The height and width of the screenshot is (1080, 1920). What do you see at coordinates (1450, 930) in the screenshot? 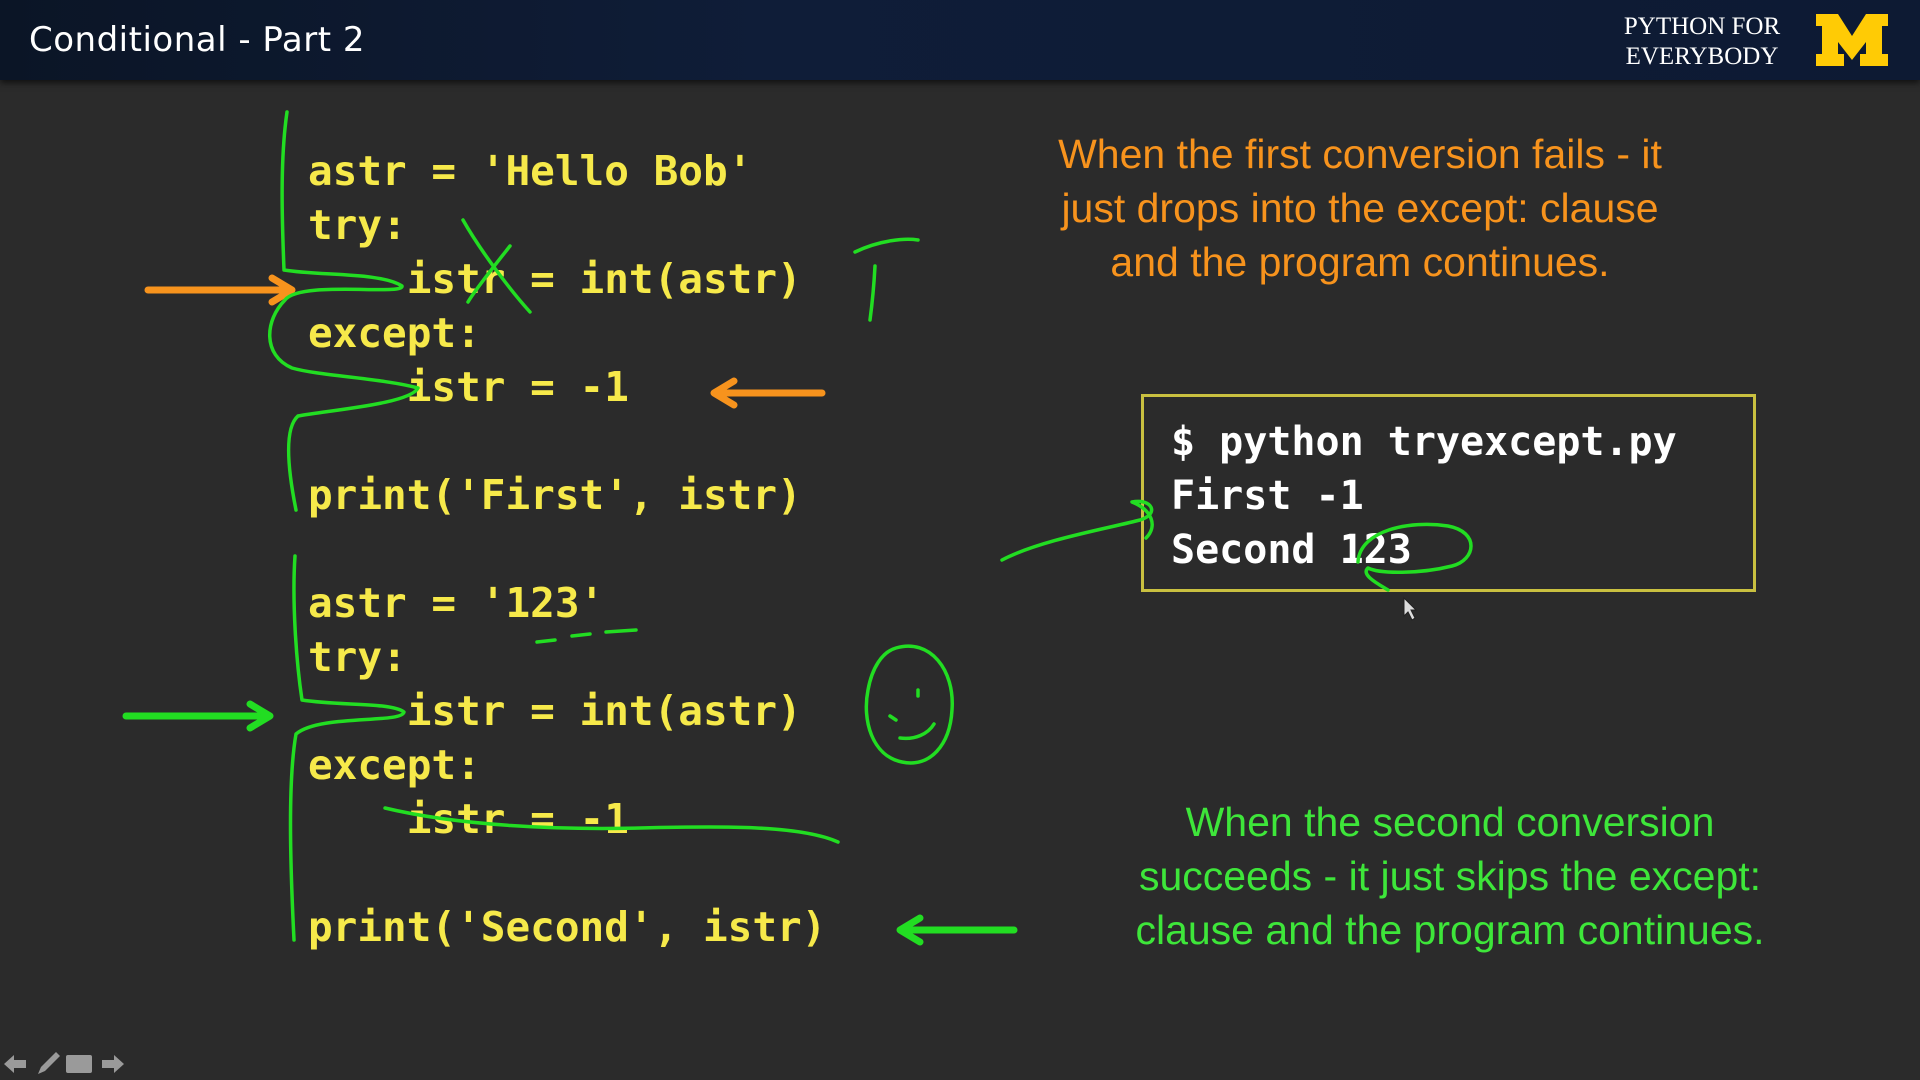
I see `note-line: clause and the program continues.` at bounding box center [1450, 930].